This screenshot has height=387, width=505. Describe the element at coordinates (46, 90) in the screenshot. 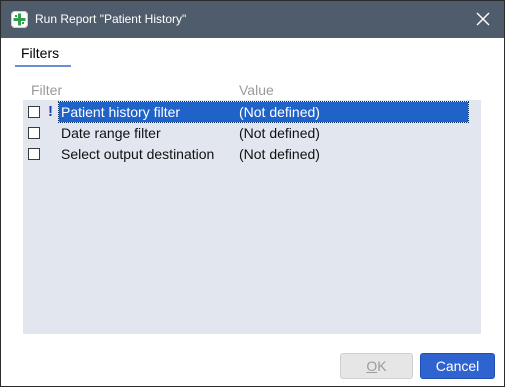

I see `column-header-filter: Filter` at that location.